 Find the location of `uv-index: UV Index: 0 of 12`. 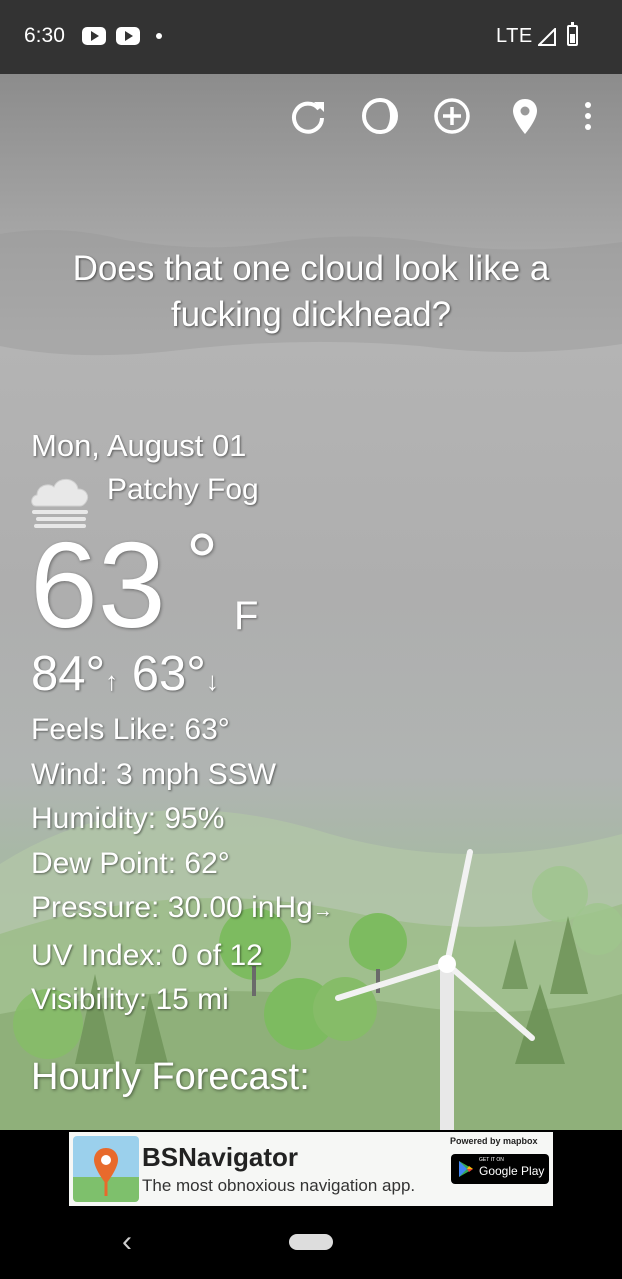

uv-index: UV Index: 0 of 12 is located at coordinates (147, 955).